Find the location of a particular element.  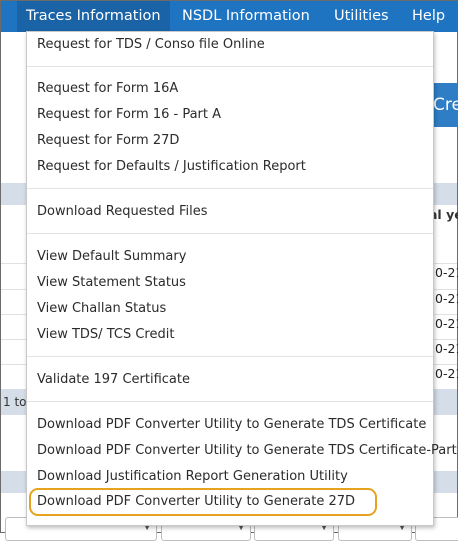

menu-help: Help is located at coordinates (428, 16).